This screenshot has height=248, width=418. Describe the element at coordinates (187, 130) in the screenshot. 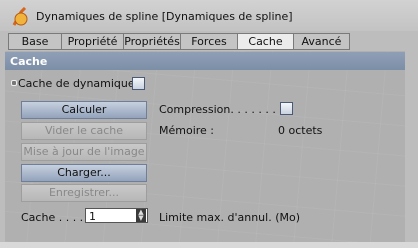

I see `memory-label: Mémoire :` at that location.